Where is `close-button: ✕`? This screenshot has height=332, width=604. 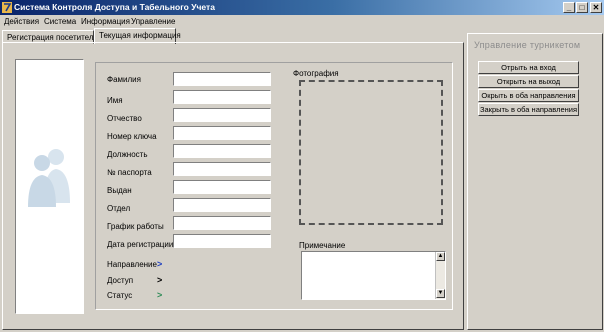
close-button: ✕ is located at coordinates (596, 7).